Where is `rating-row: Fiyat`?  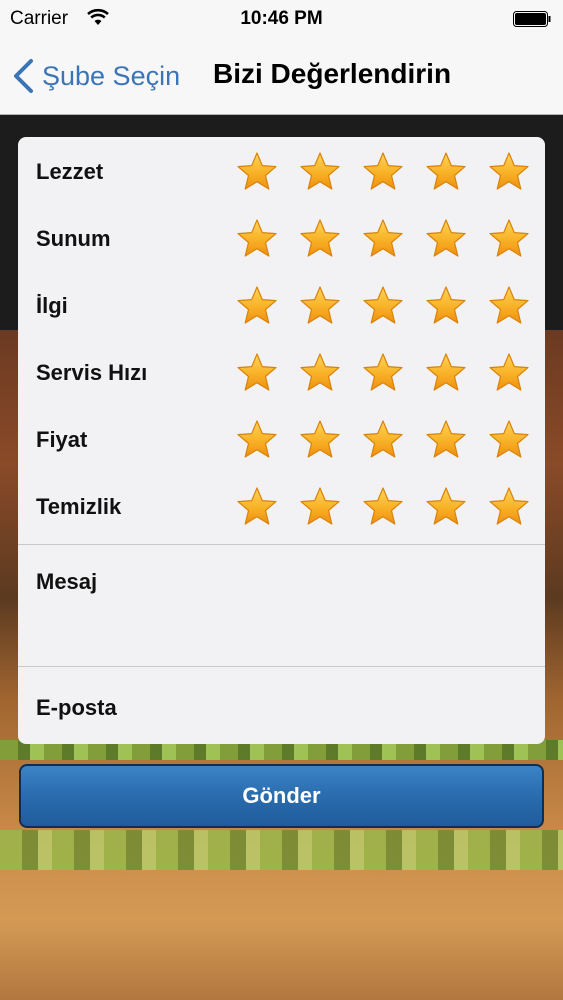
rating-row: Fiyat is located at coordinates (281, 438).